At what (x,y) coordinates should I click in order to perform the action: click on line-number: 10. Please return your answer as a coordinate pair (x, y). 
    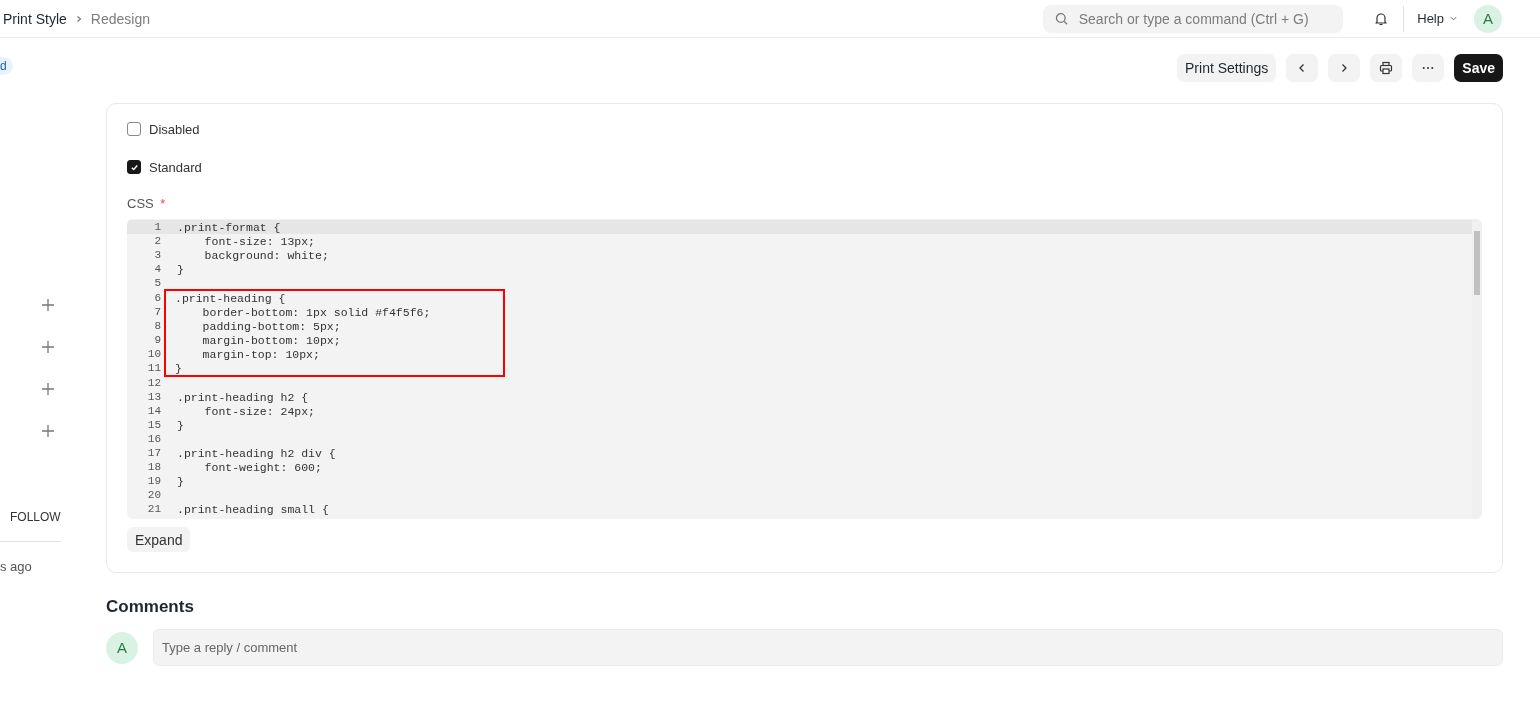
    Looking at the image, I should click on (154, 354).